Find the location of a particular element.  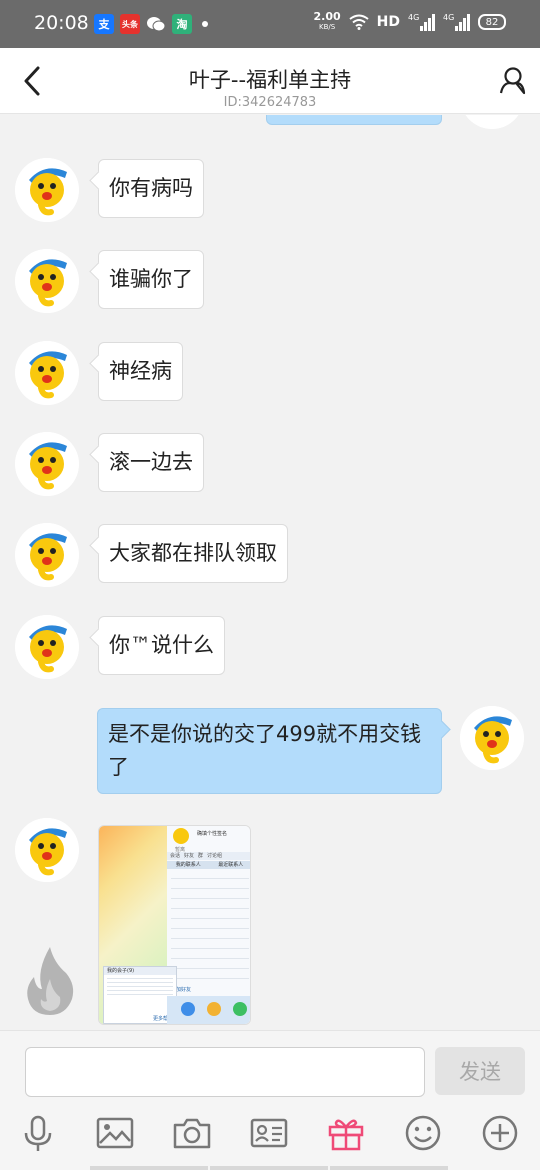

emoji-icon is located at coordinates (423, 1133).